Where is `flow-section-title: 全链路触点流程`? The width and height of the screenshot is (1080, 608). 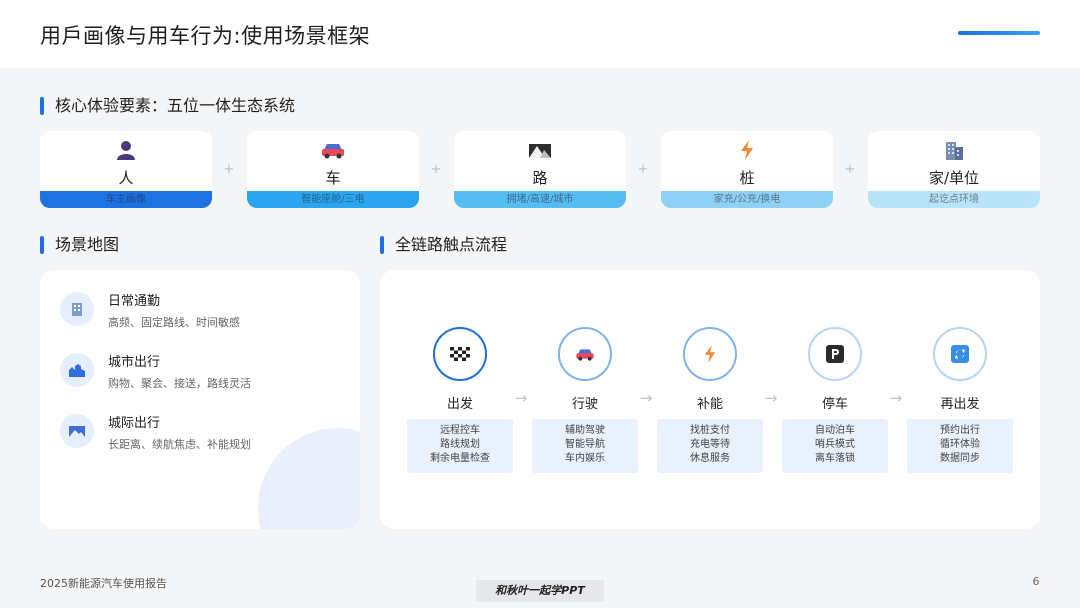
flow-section-title: 全链路触点流程 is located at coordinates (443, 245).